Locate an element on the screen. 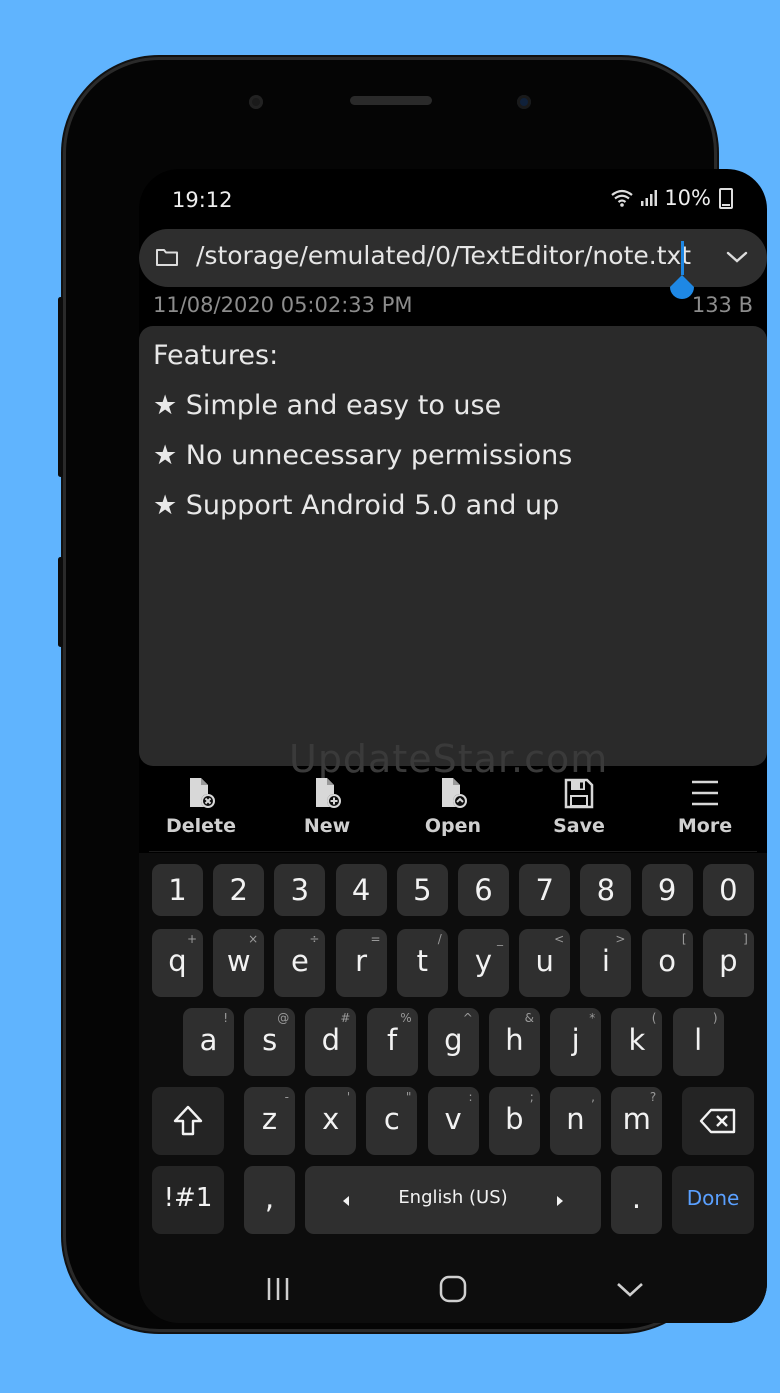  key-label: e is located at coordinates (299, 961).